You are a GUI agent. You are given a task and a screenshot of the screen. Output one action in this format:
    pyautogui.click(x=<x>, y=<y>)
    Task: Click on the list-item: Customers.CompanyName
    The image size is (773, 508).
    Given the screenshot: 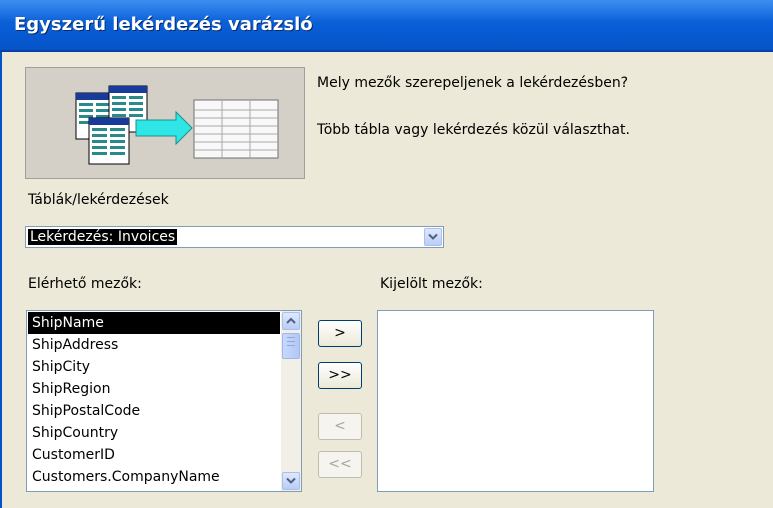 What is the action you would take?
    pyautogui.click(x=154, y=477)
    